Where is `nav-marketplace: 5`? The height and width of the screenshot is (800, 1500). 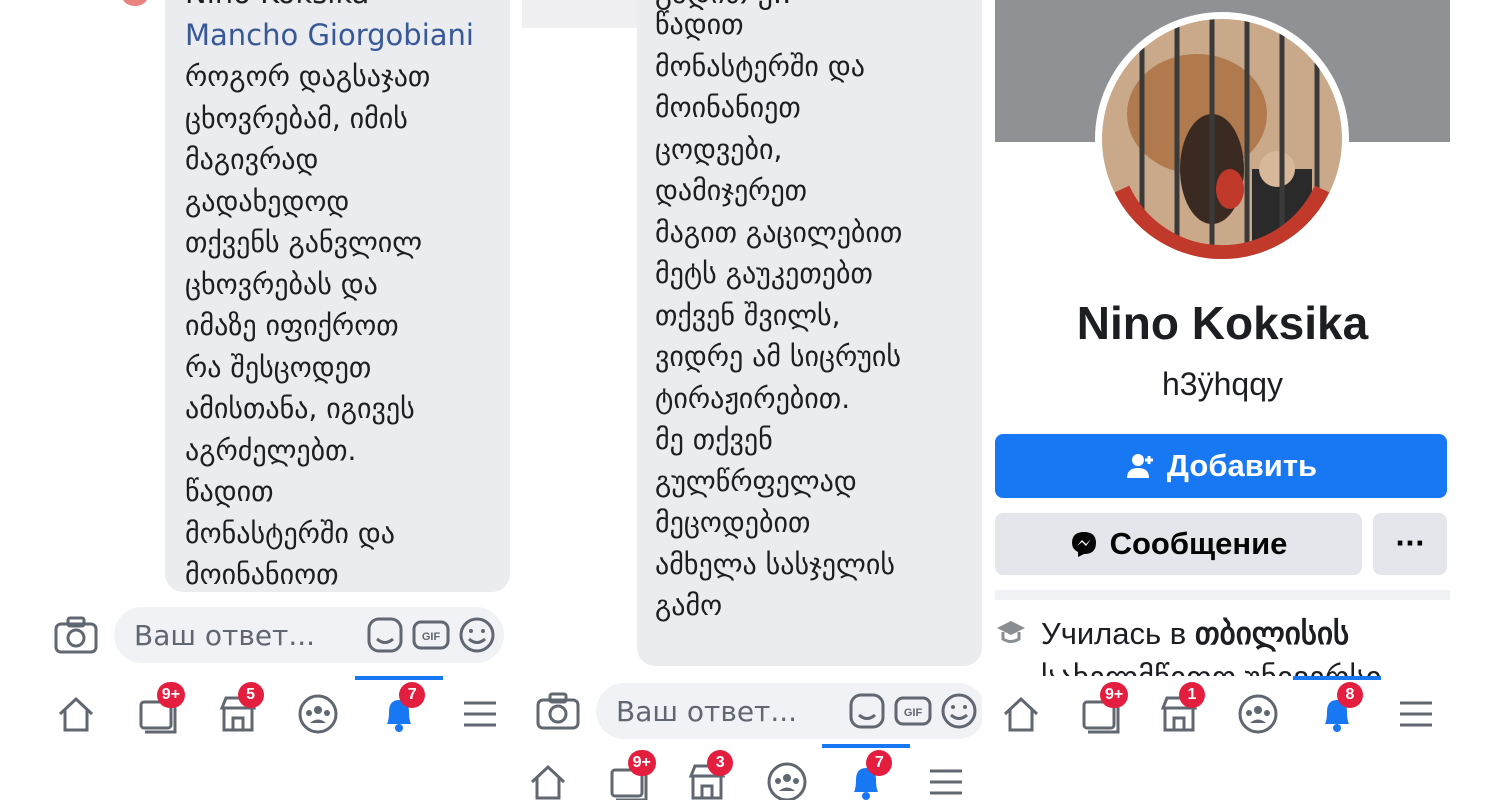 nav-marketplace: 5 is located at coordinates (238, 711).